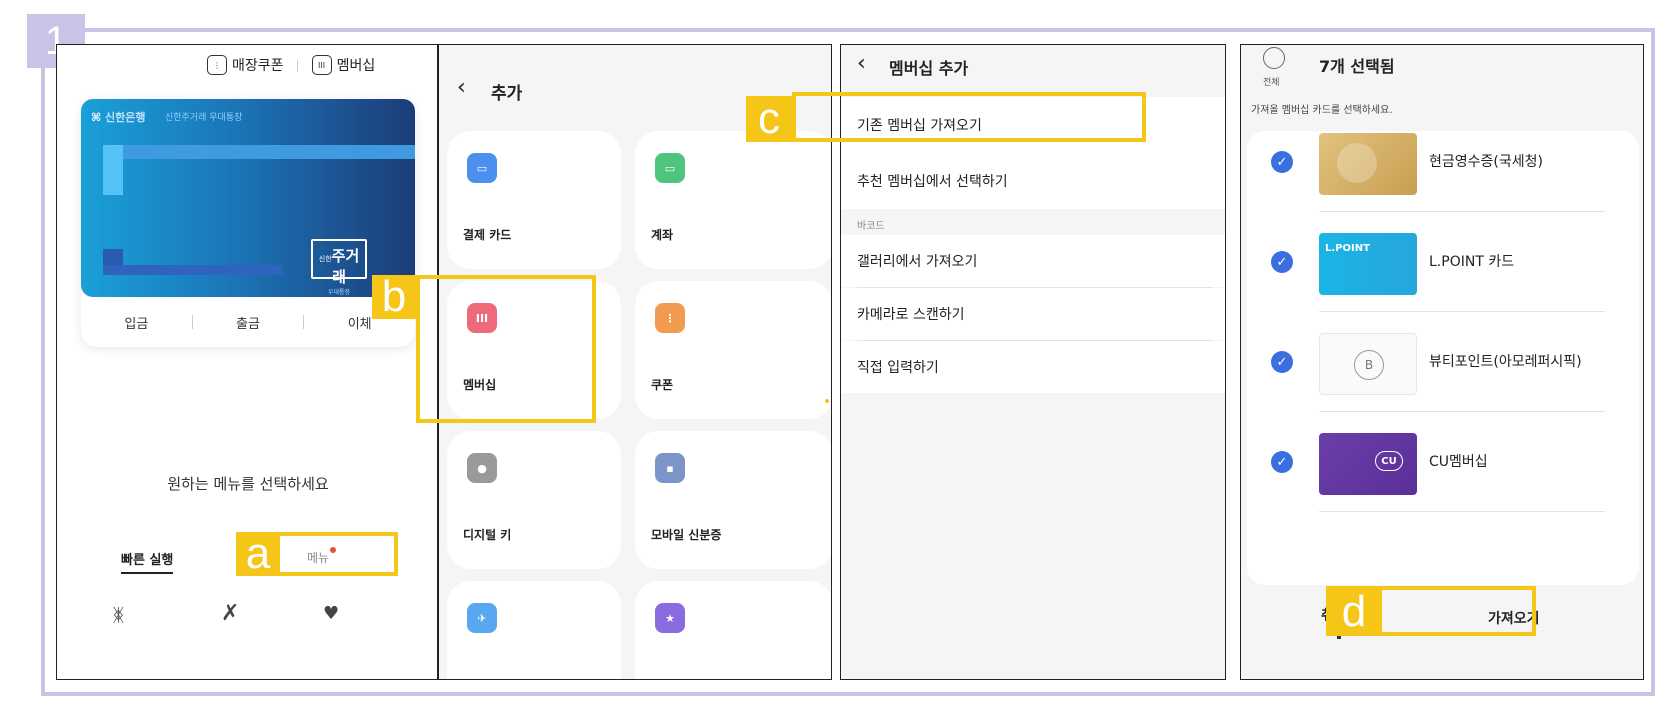 This screenshot has width=1671, height=722. Describe the element at coordinates (670, 168) in the screenshot. I see `account-icon: ▭` at that location.